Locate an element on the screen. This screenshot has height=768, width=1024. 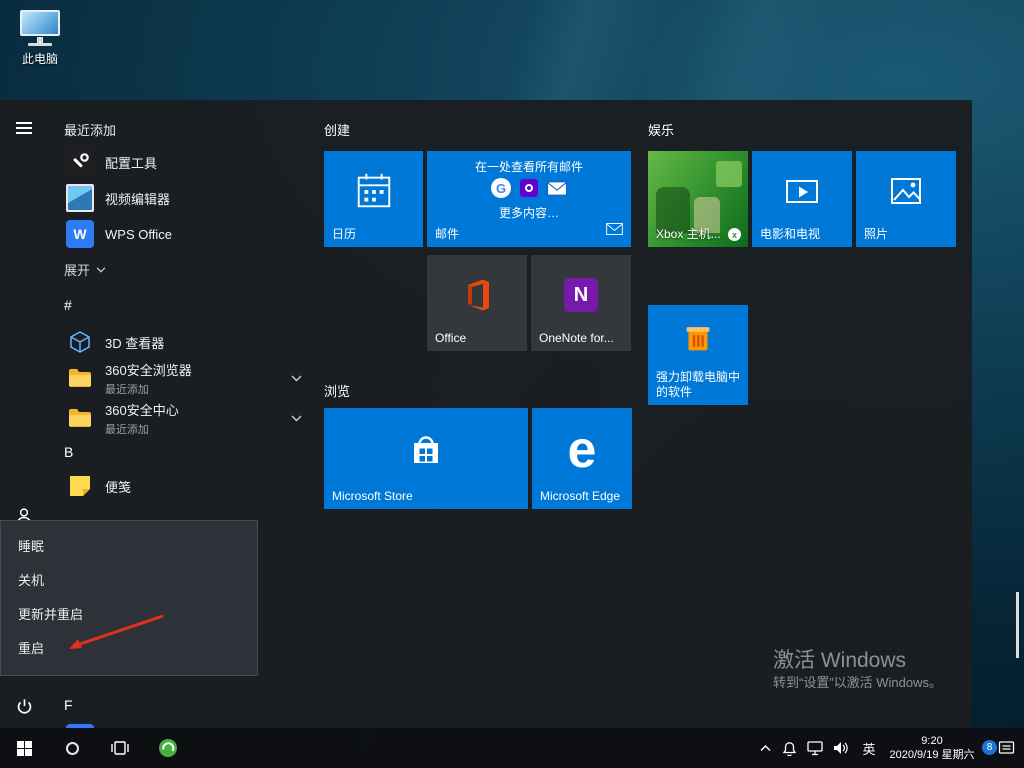
tile-microsoft-store: Microsoft Store is located at coordinates (426, 458).